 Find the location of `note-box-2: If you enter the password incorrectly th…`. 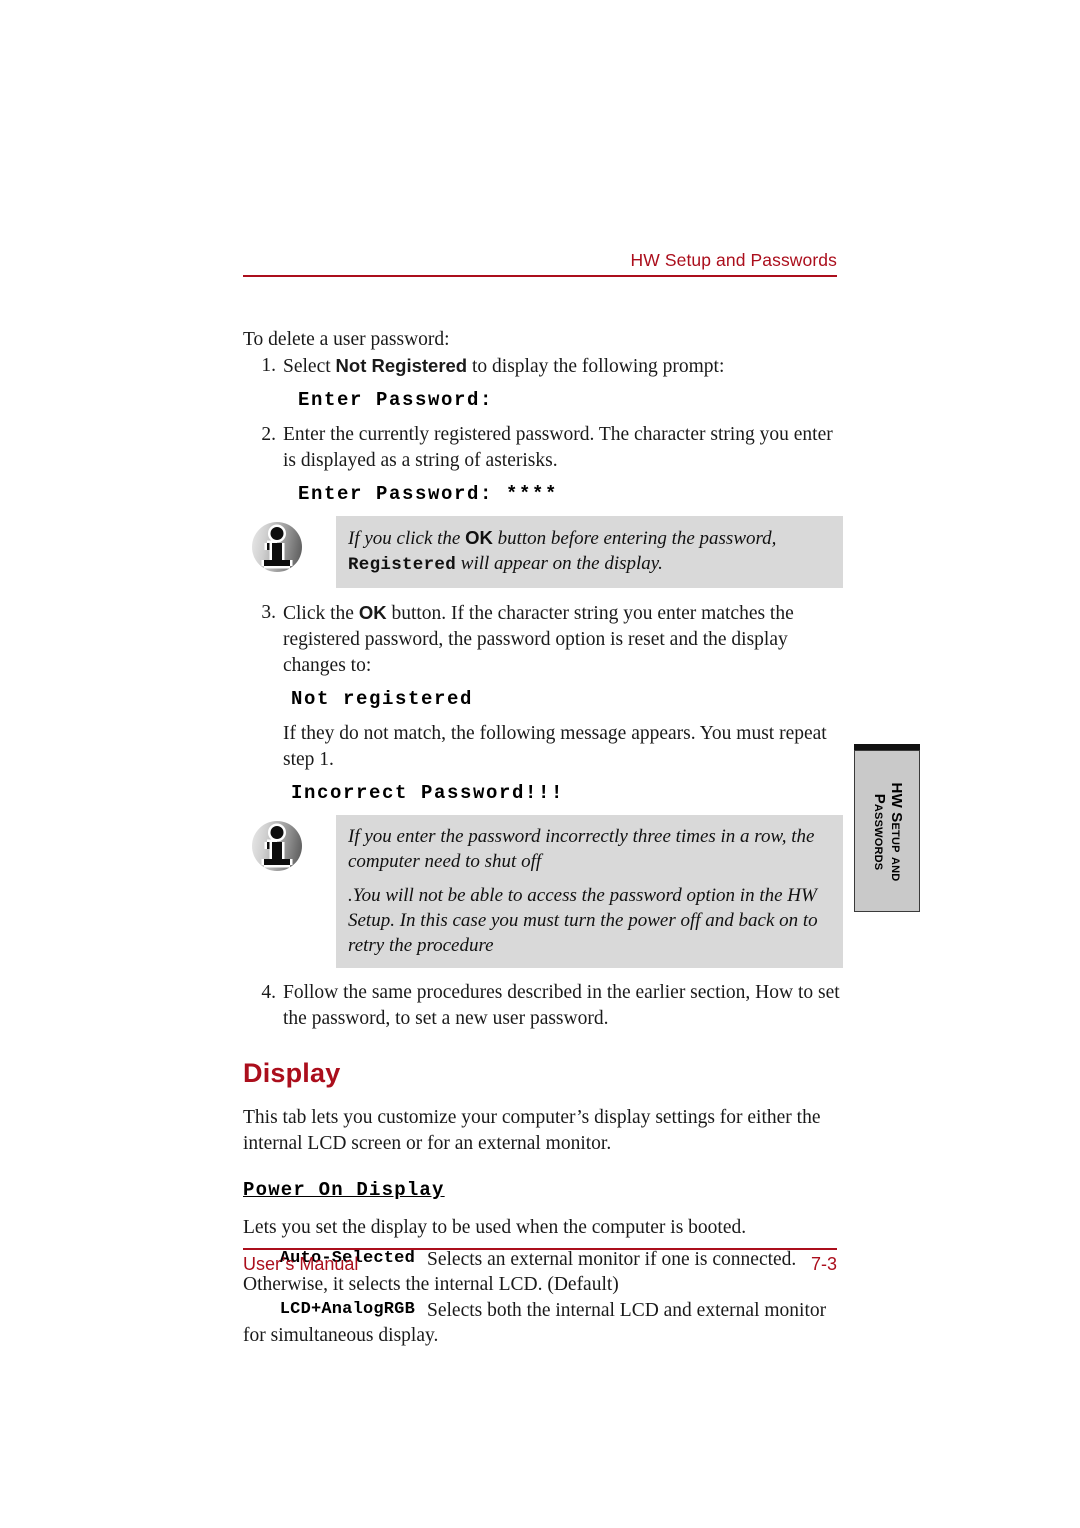

note-box-2: If you enter the password incorrectly th… is located at coordinates (543, 891).